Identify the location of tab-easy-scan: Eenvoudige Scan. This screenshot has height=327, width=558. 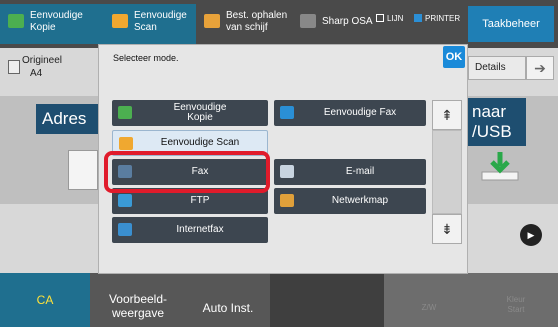
(150, 24).